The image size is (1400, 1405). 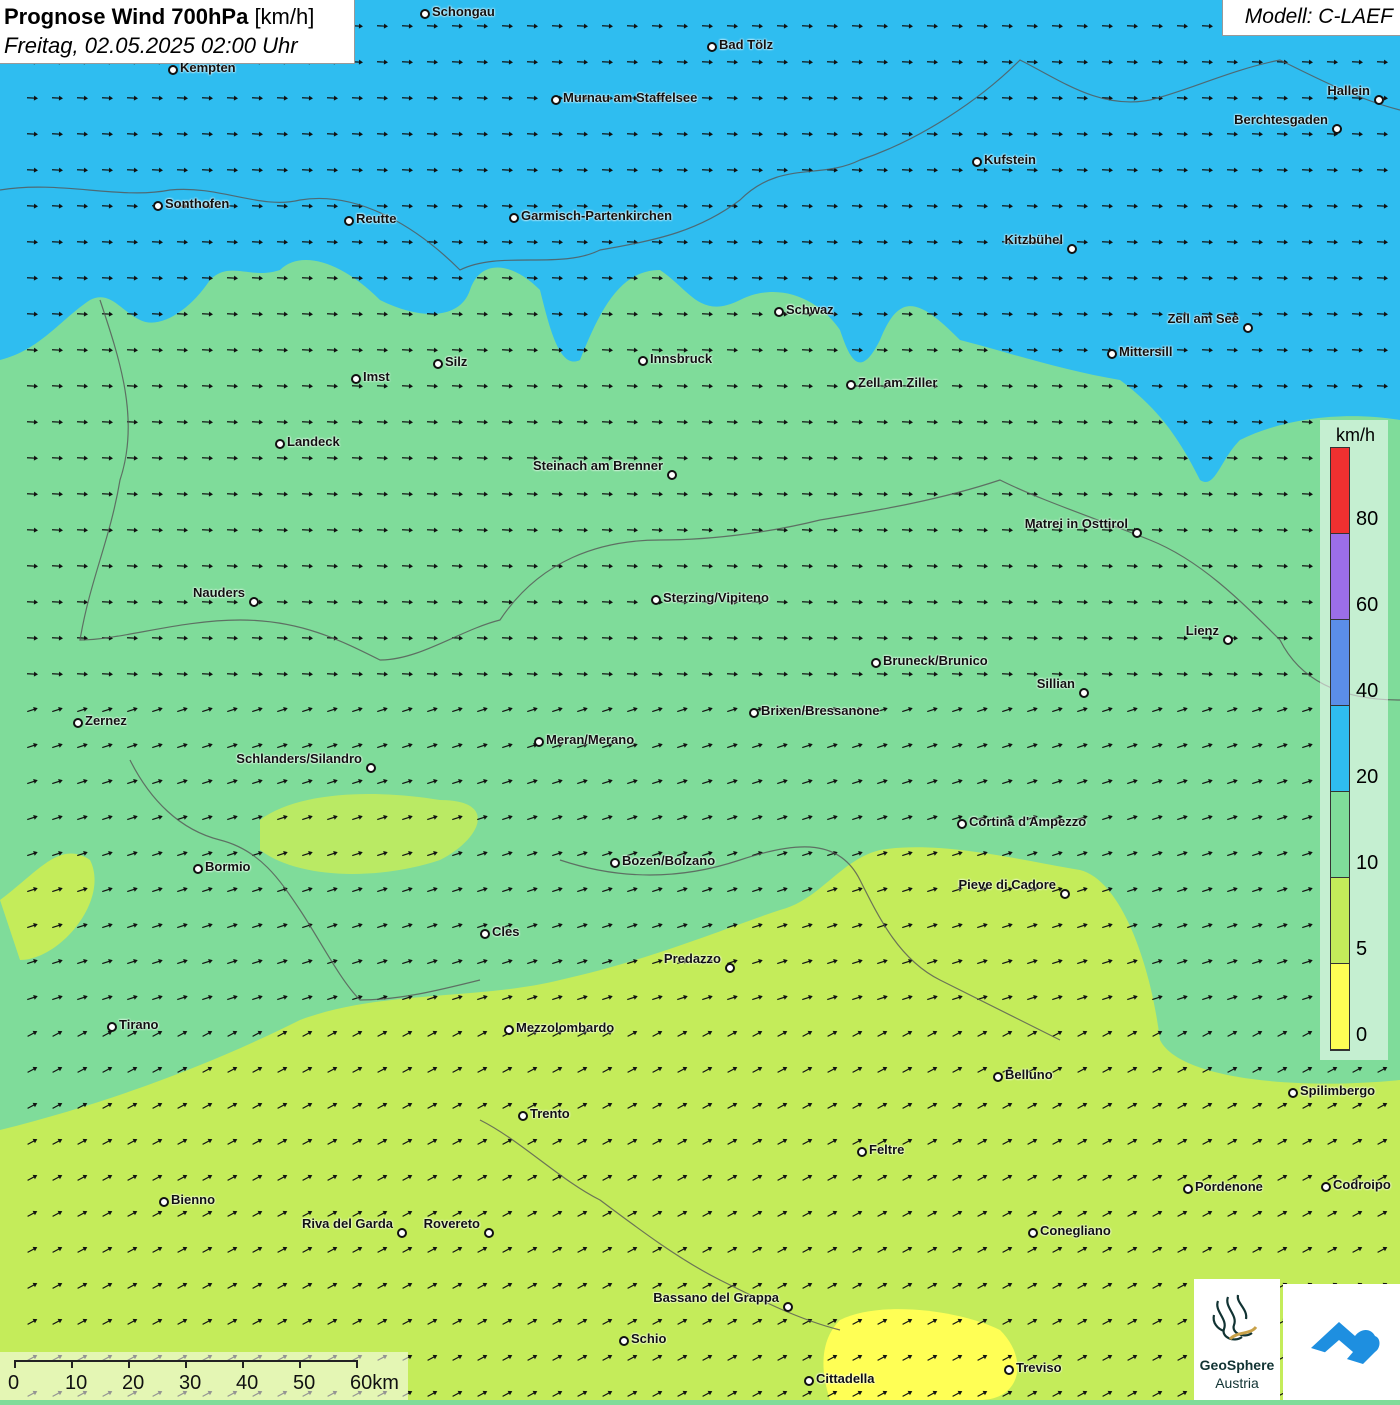 What do you see at coordinates (550, 1113) in the screenshot?
I see `city-label: Trento` at bounding box center [550, 1113].